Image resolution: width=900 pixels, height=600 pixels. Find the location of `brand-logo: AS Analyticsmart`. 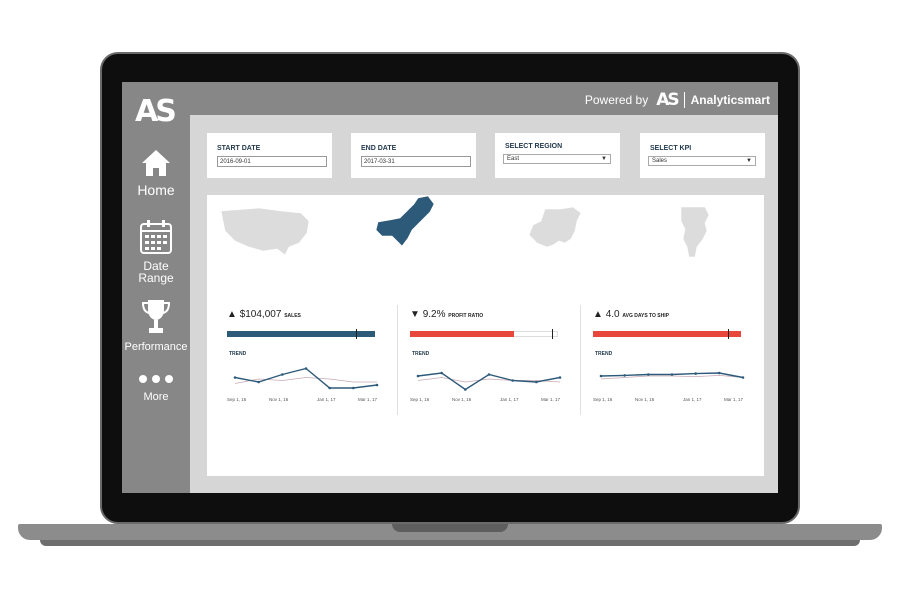

brand-logo: AS Analyticsmart is located at coordinates (713, 100).